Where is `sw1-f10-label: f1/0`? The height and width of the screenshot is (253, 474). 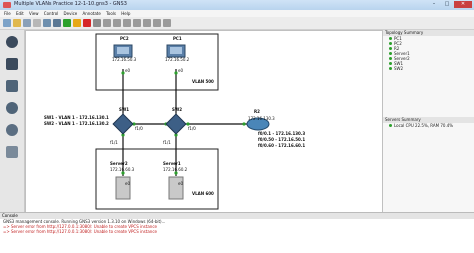 sw1-f10-label: f1/0 is located at coordinates (139, 128).